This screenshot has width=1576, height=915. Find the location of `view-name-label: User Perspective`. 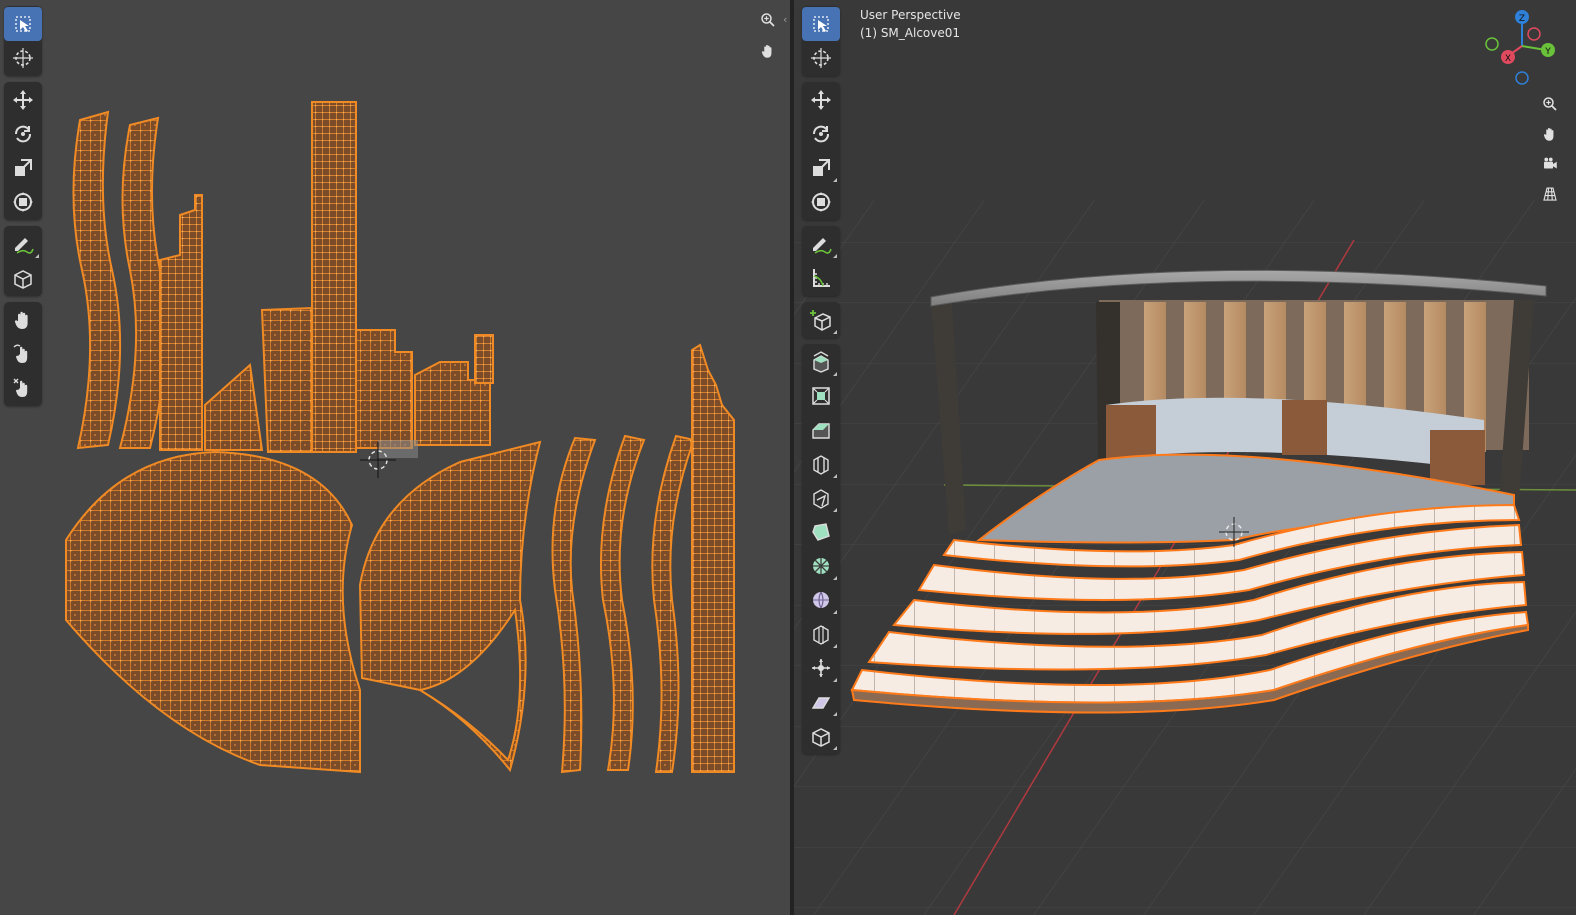

view-name-label: User Perspective is located at coordinates (910, 15).